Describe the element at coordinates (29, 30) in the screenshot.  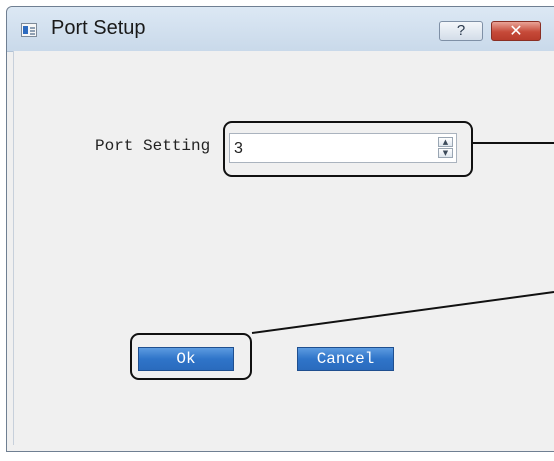
I see `window-app-icon` at that location.